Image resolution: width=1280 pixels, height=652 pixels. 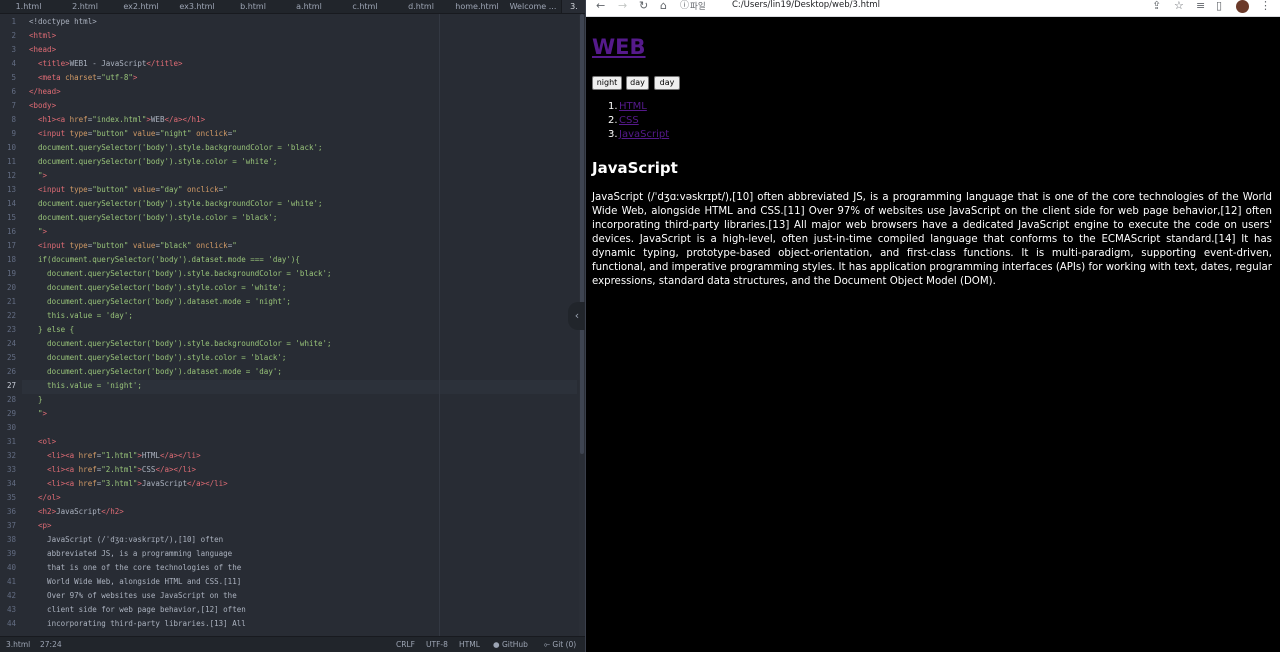 What do you see at coordinates (85, 386) in the screenshot?
I see `code-line: this.value = 'night';` at bounding box center [85, 386].